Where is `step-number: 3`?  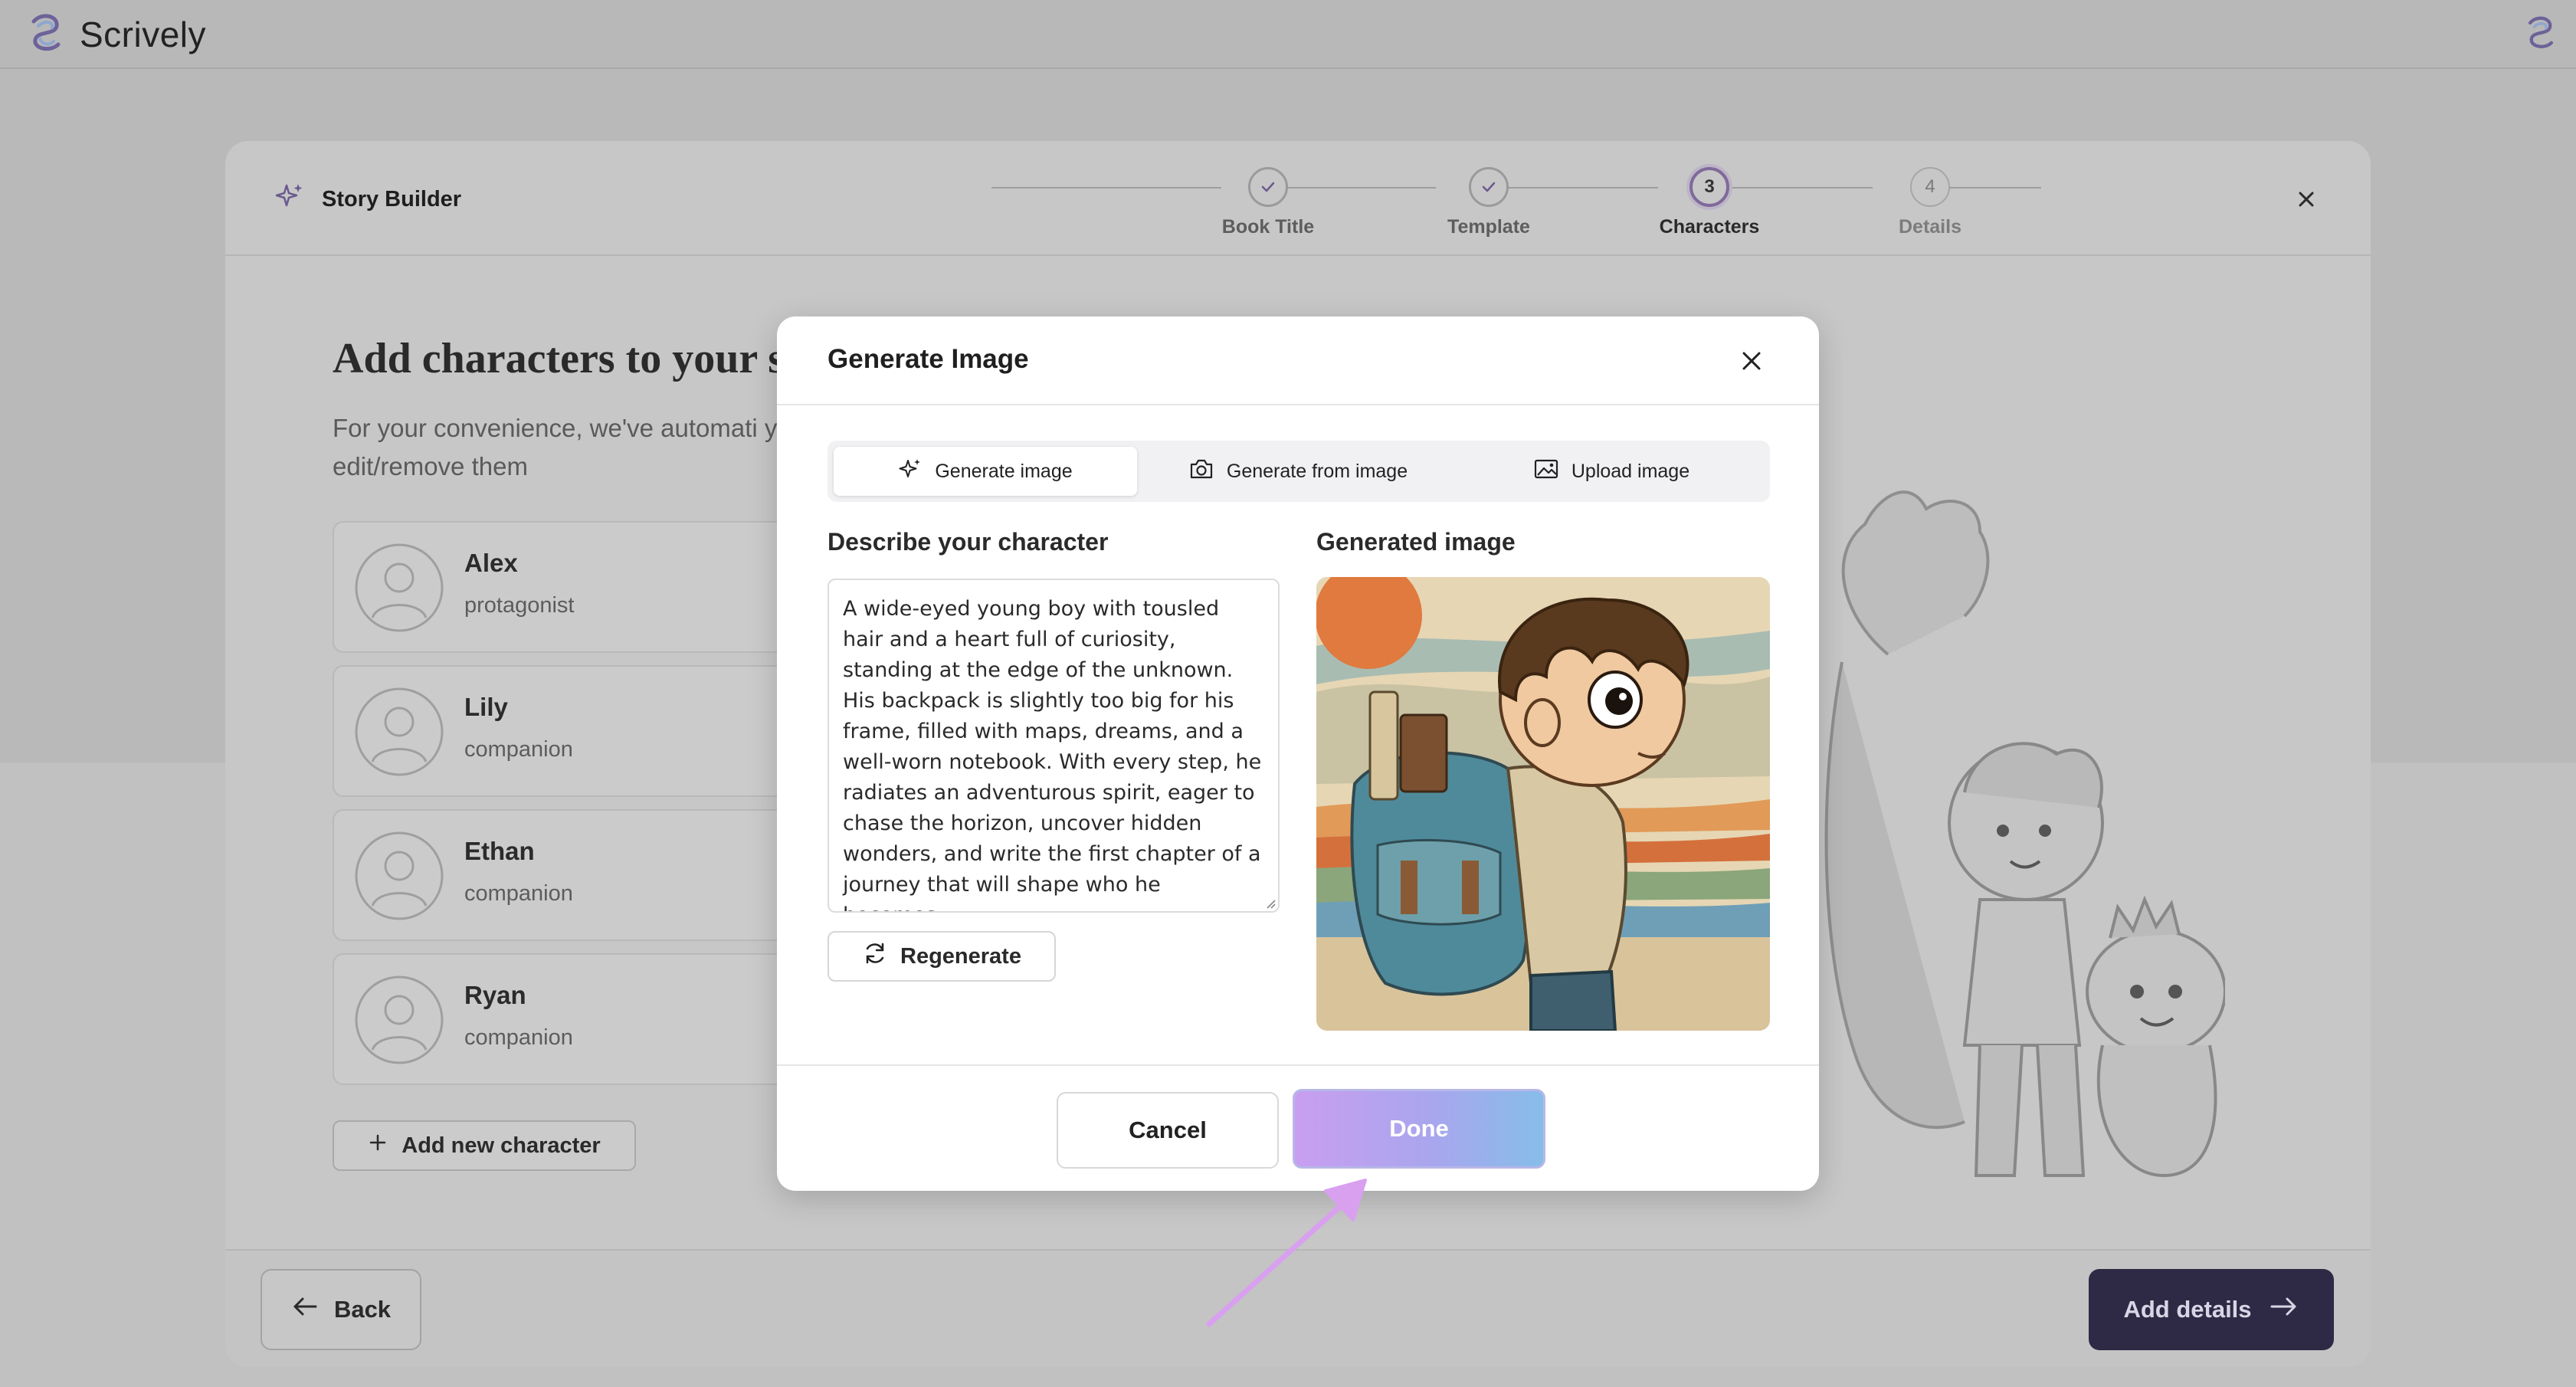
step-number: 3 is located at coordinates (1709, 187).